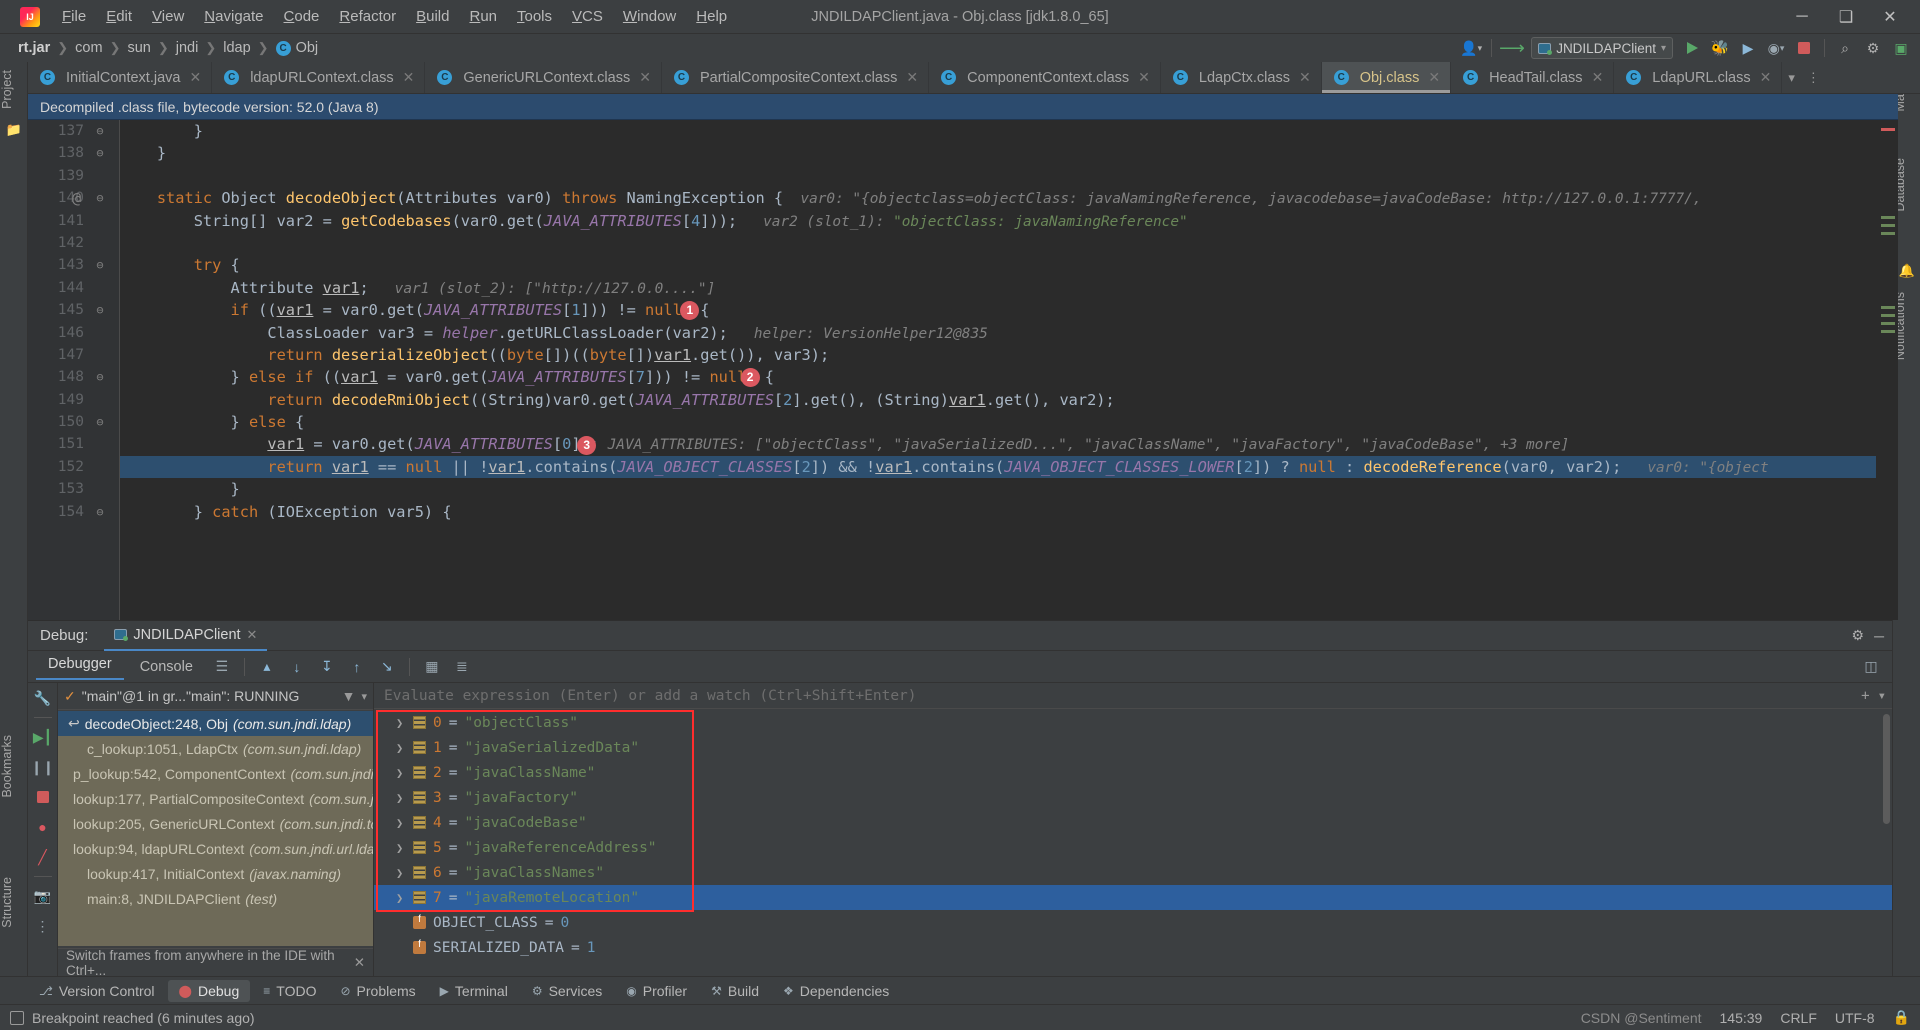  Describe the element at coordinates (978, 131) in the screenshot. I see `code-line-137: 137 ⊖ }` at that location.